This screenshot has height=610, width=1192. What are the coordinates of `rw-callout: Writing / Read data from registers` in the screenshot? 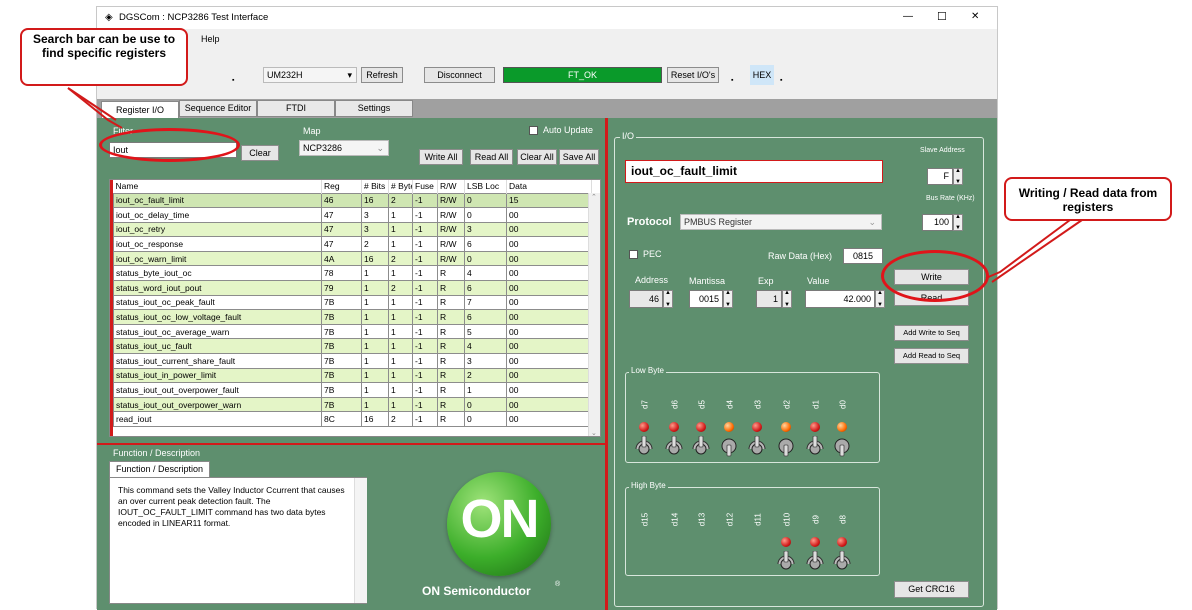 It's located at (1088, 199).